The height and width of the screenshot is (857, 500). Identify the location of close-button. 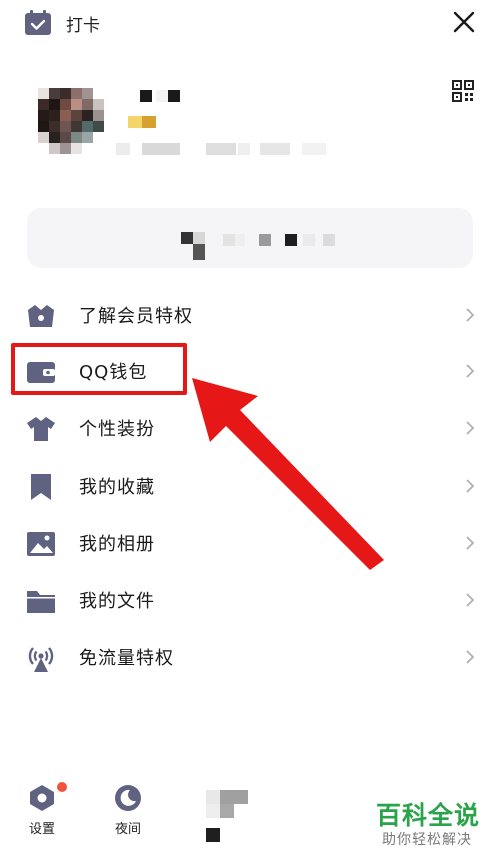
(464, 22).